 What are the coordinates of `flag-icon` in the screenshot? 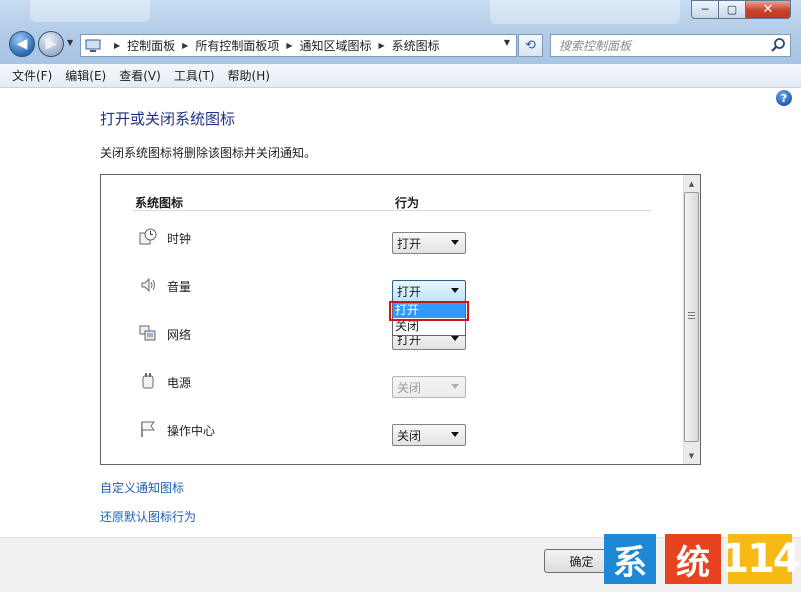 It's located at (148, 429).